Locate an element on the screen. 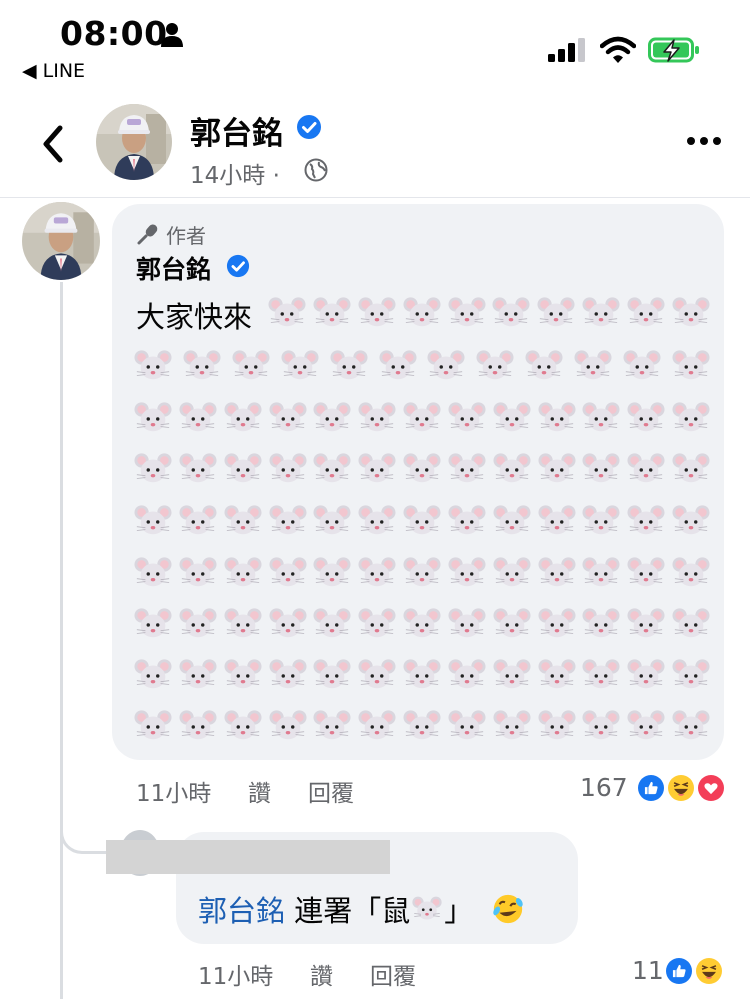  like-button: 讚 is located at coordinates (259, 791).